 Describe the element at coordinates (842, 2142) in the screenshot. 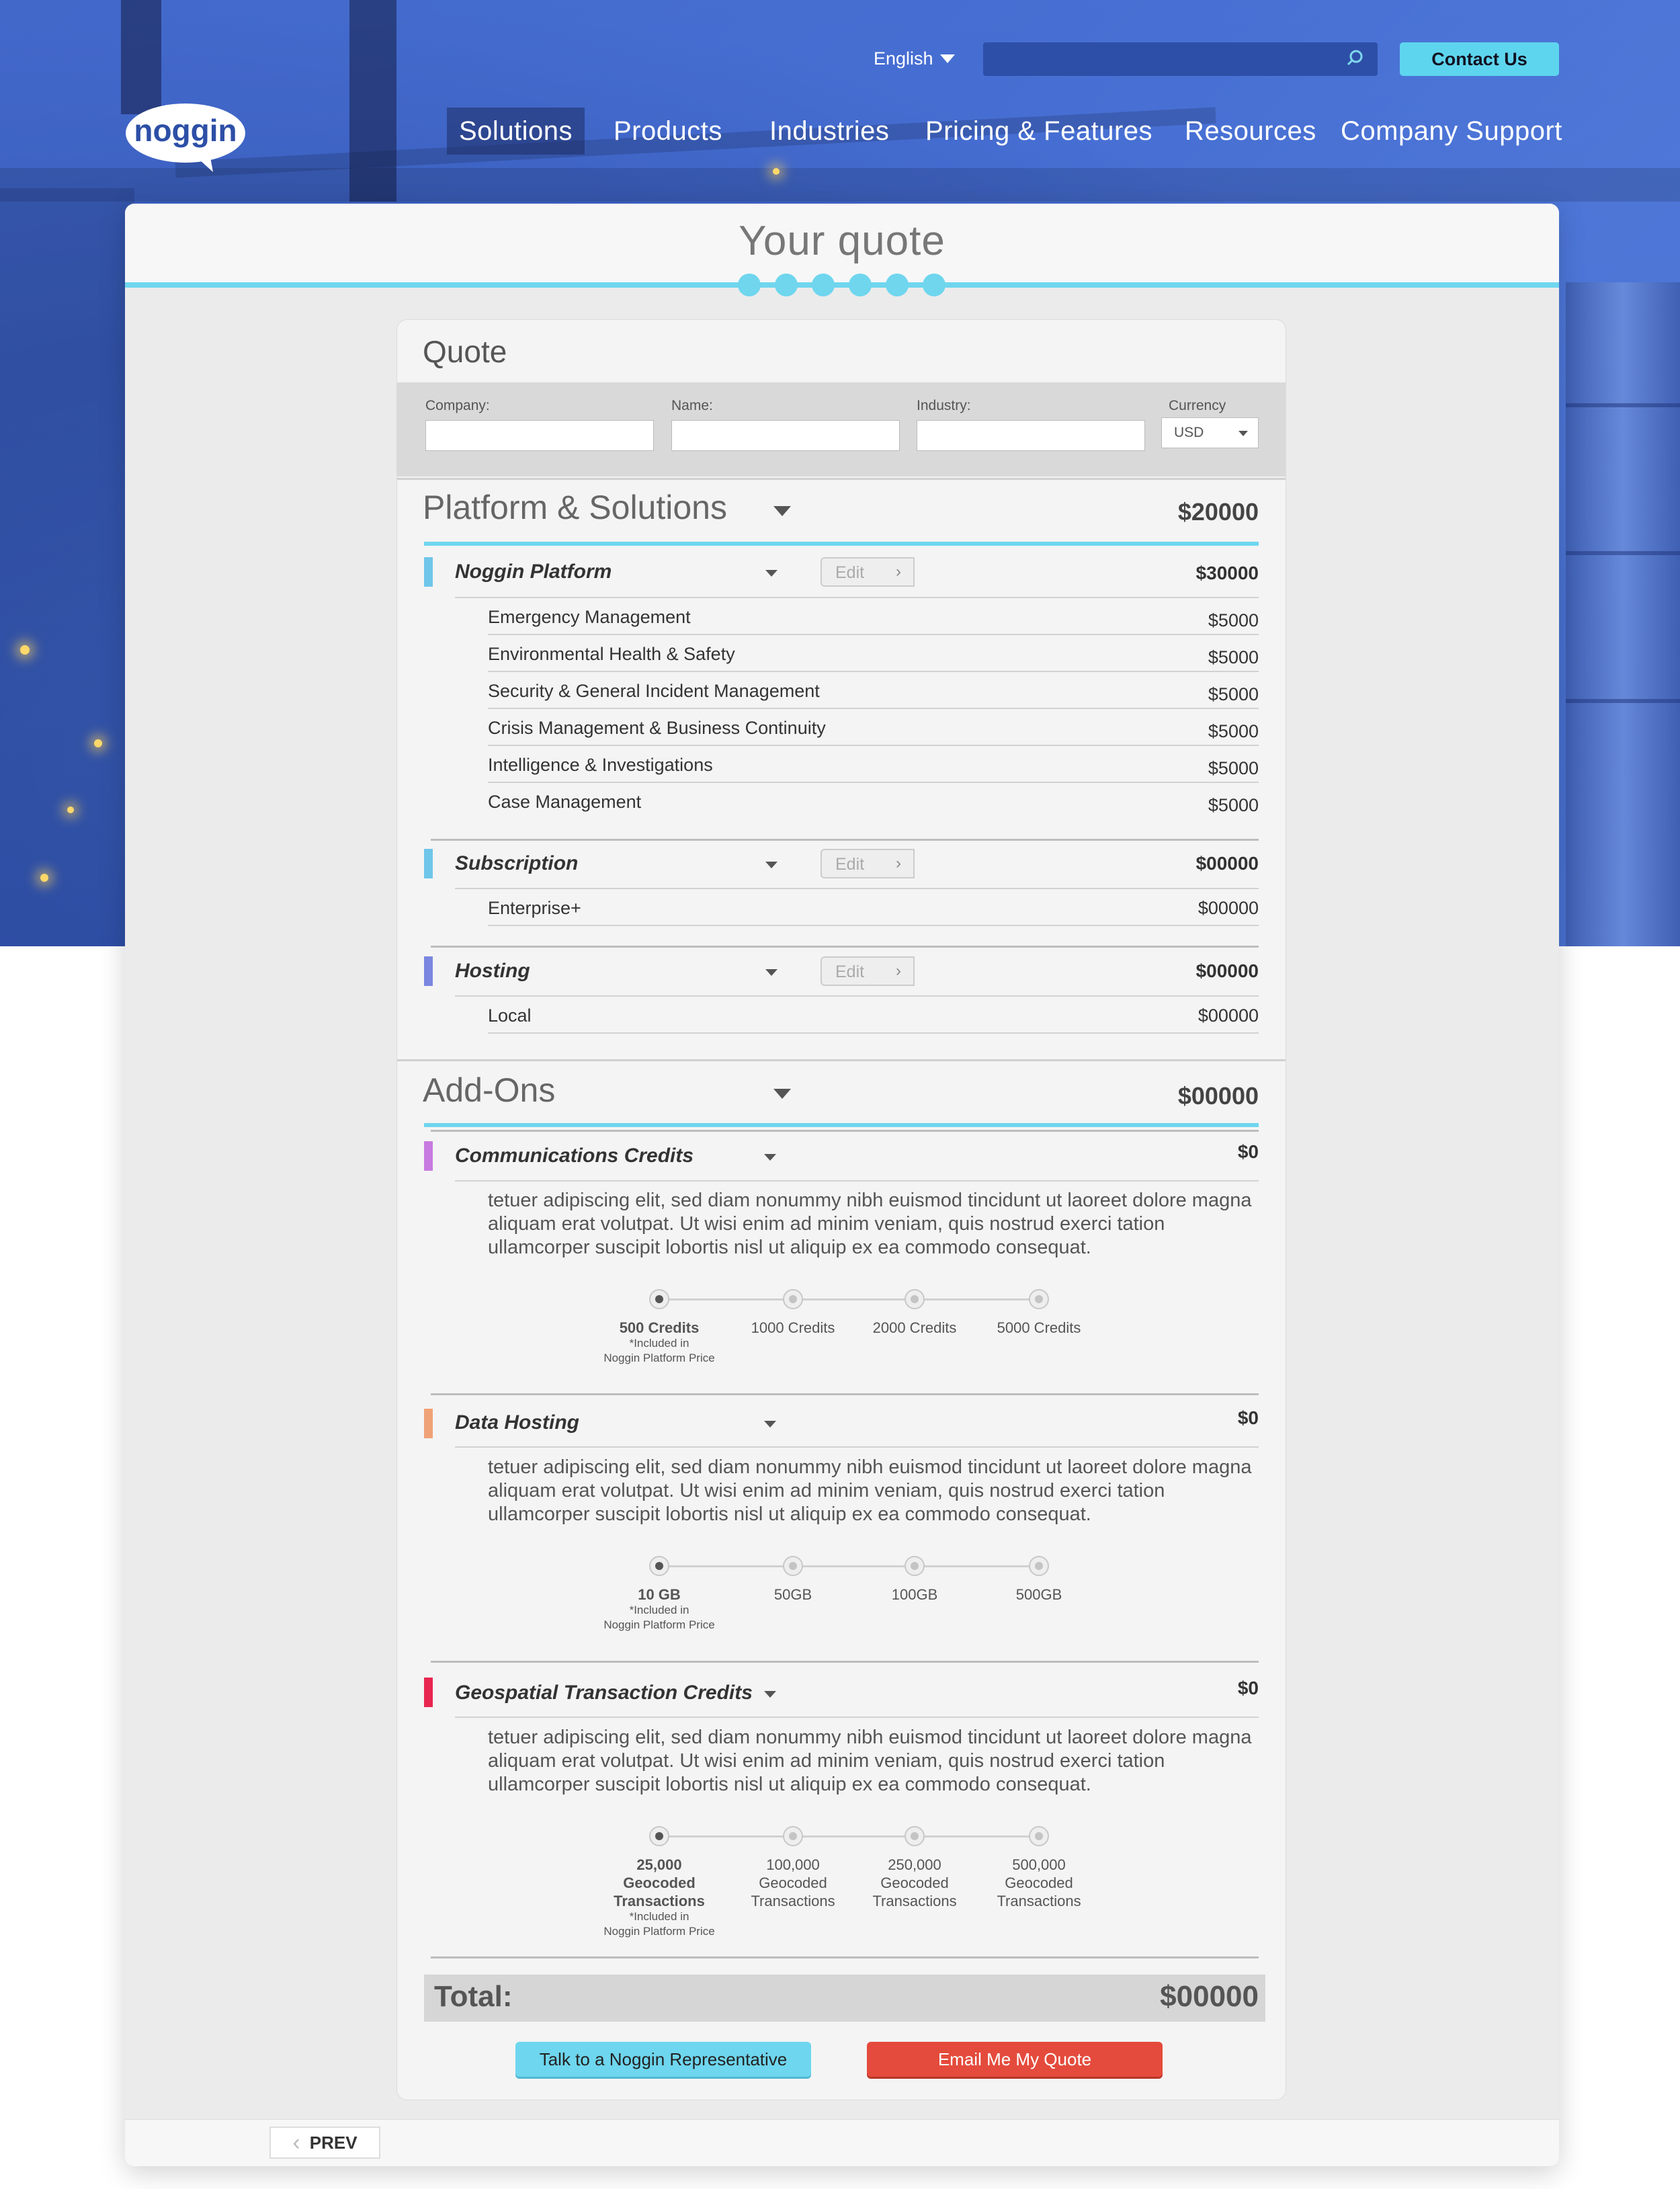

I see `card-footer: ‹ PREV` at that location.